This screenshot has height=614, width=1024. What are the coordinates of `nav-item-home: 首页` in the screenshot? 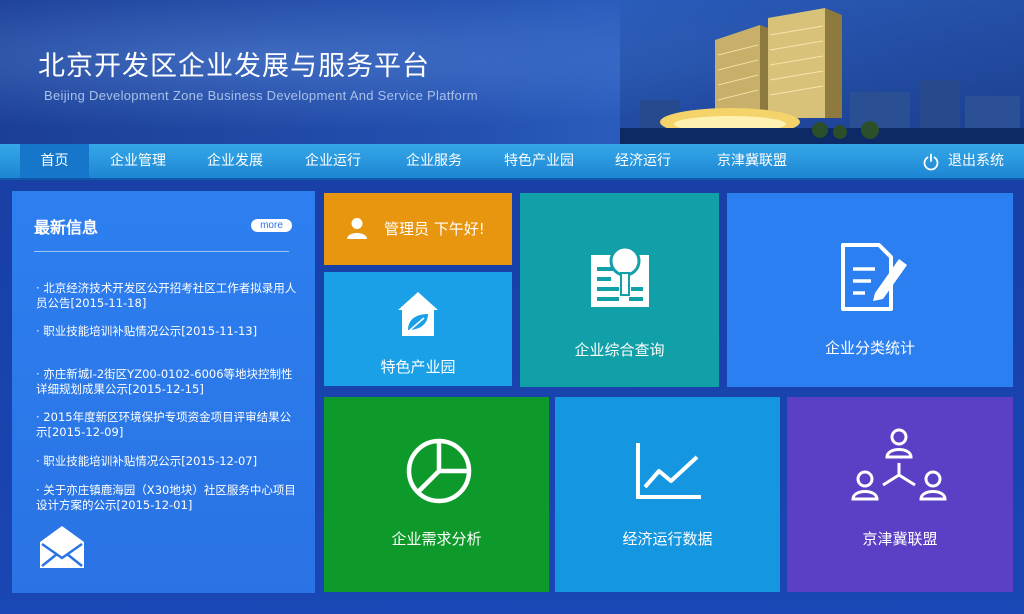 It's located at (54, 161).